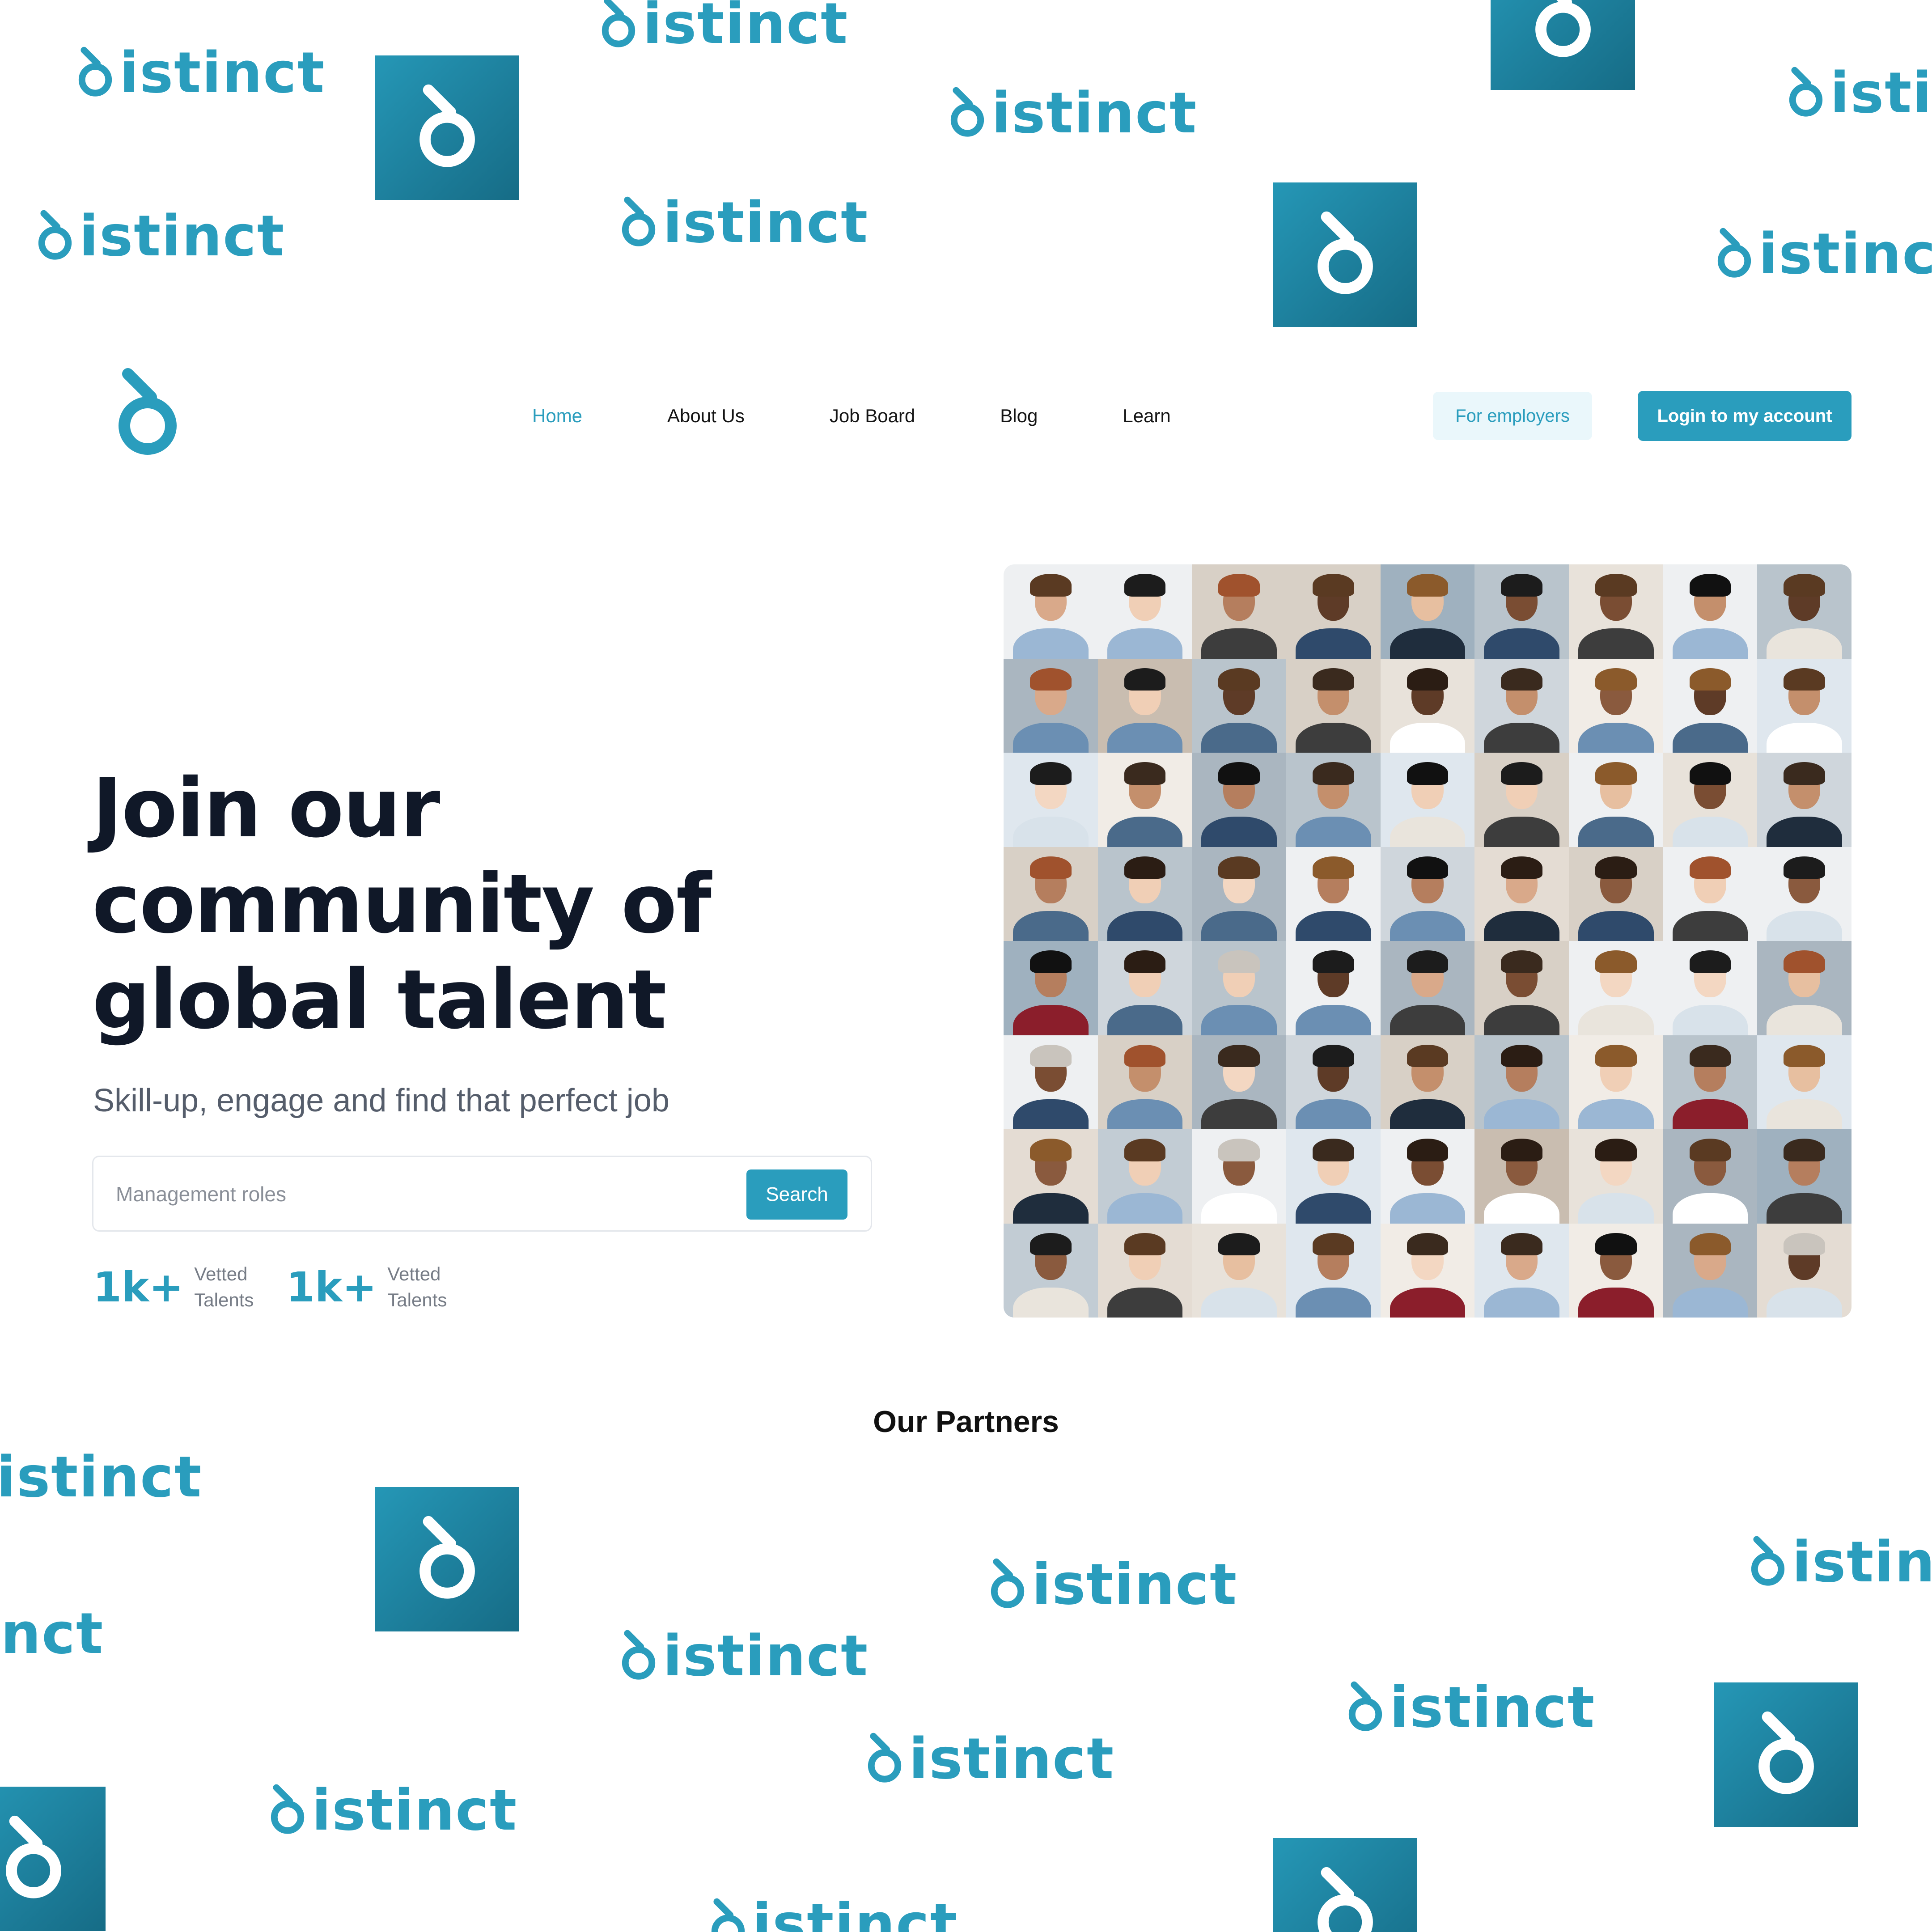 Image resolution: width=1932 pixels, height=1932 pixels. What do you see at coordinates (1146, 416) in the screenshot?
I see `nav-link-learn: Learn` at bounding box center [1146, 416].